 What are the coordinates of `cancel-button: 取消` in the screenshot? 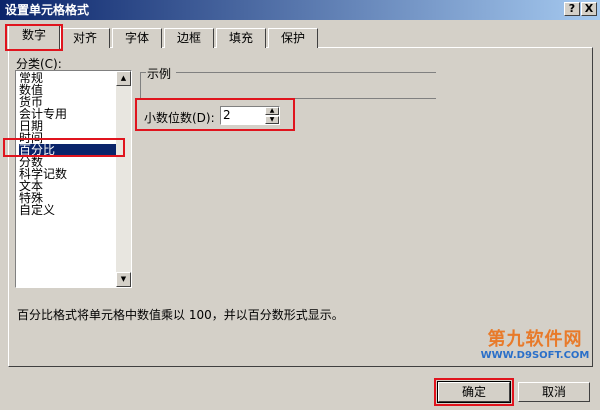 It's located at (554, 392).